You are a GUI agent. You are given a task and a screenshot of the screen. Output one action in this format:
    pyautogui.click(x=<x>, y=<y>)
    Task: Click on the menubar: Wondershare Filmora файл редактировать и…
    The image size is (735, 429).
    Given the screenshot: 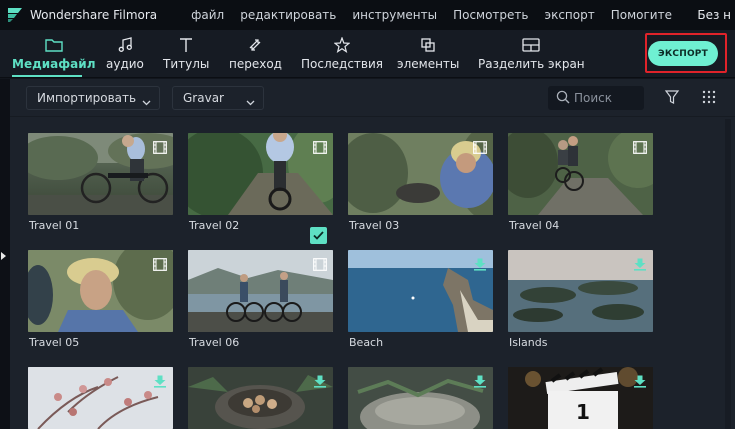 What is the action you would take?
    pyautogui.click(x=367, y=15)
    